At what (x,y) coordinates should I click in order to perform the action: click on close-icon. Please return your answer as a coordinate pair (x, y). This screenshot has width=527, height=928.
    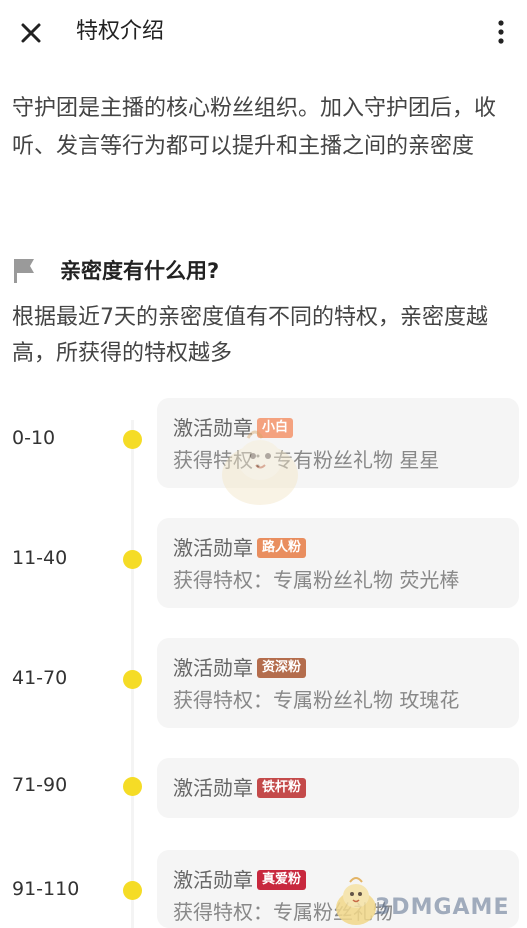
    Looking at the image, I should click on (31, 33).